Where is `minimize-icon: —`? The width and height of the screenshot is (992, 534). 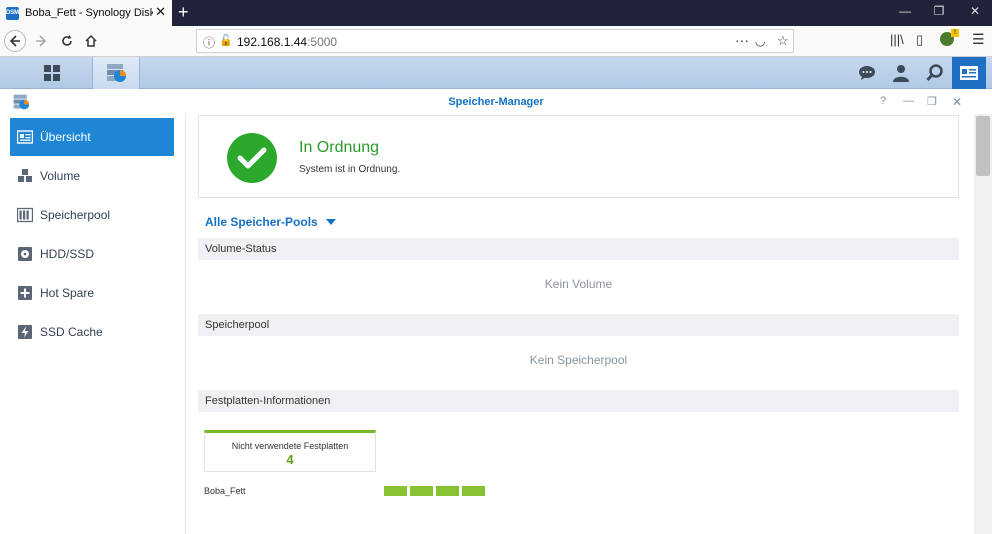 minimize-icon: — is located at coordinates (908, 101).